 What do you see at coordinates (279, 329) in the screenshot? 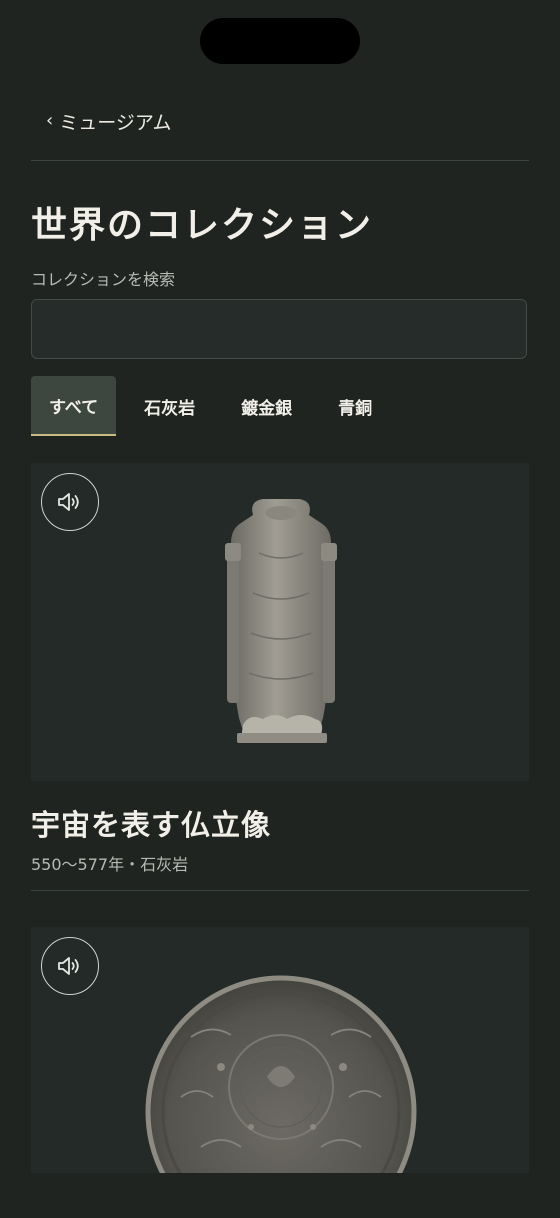
I see `search-input` at bounding box center [279, 329].